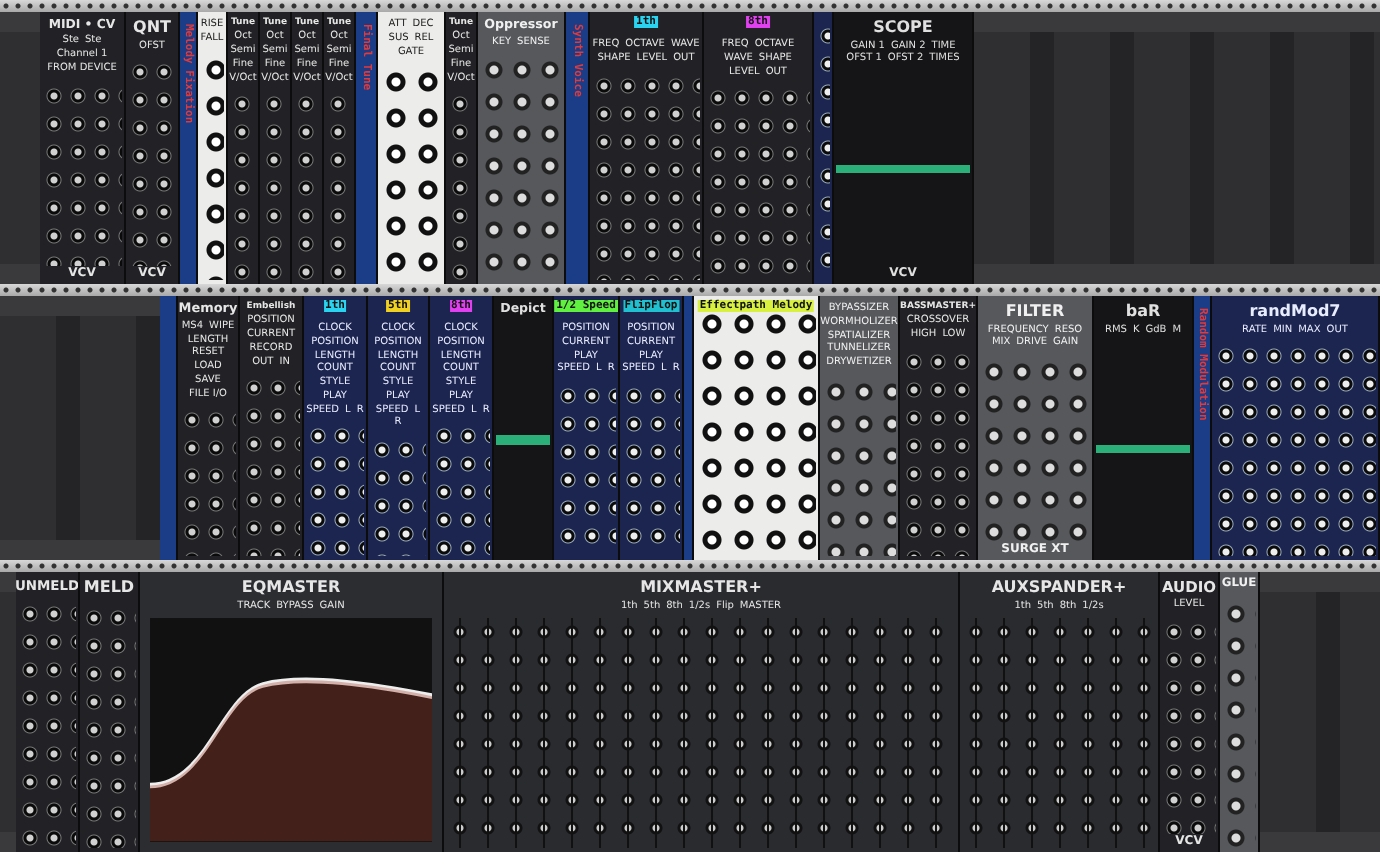 The image size is (1380, 852). Describe the element at coordinates (152, 28) in the screenshot. I see `module-title: QNT` at that location.